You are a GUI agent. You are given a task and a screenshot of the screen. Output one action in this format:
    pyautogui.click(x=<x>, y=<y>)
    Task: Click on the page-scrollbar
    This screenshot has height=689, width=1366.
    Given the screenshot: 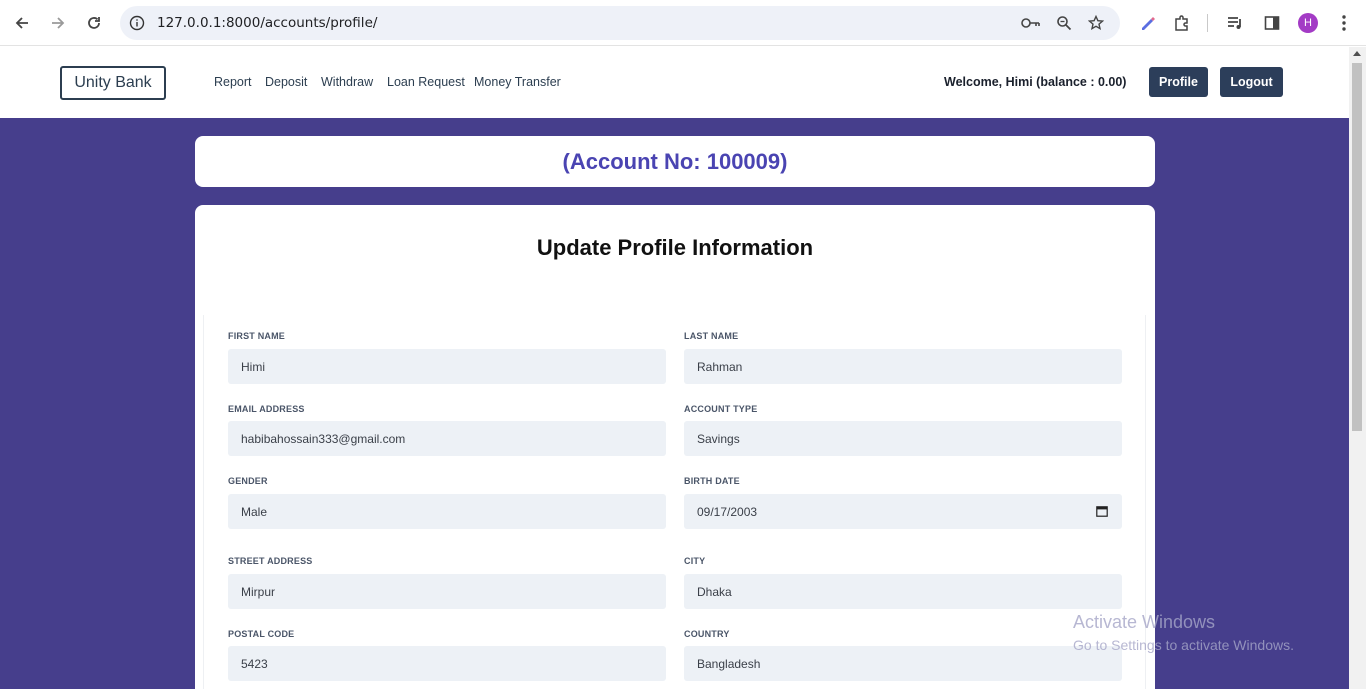 What is the action you would take?
    pyautogui.click(x=1357, y=368)
    